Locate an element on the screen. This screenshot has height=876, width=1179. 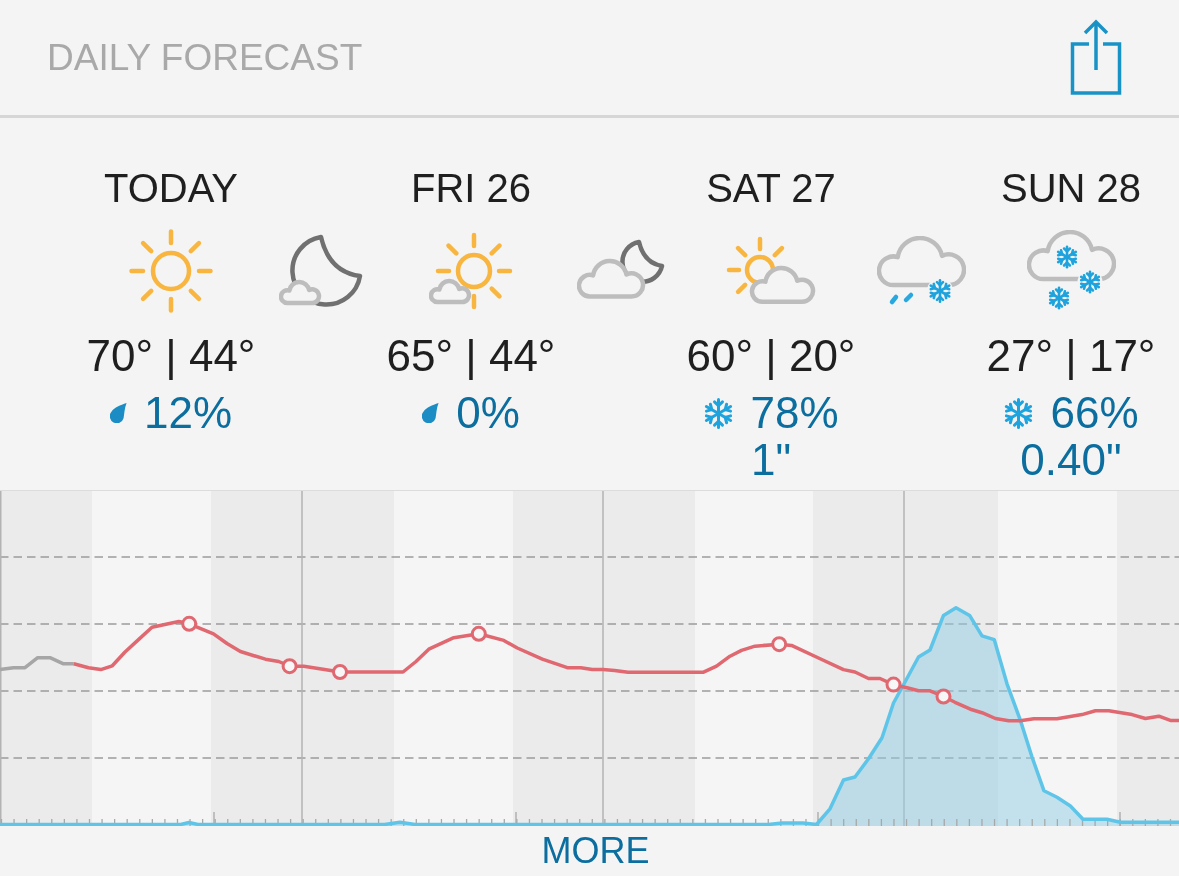
header-title: DAILY FORECAST is located at coordinates (205, 57).